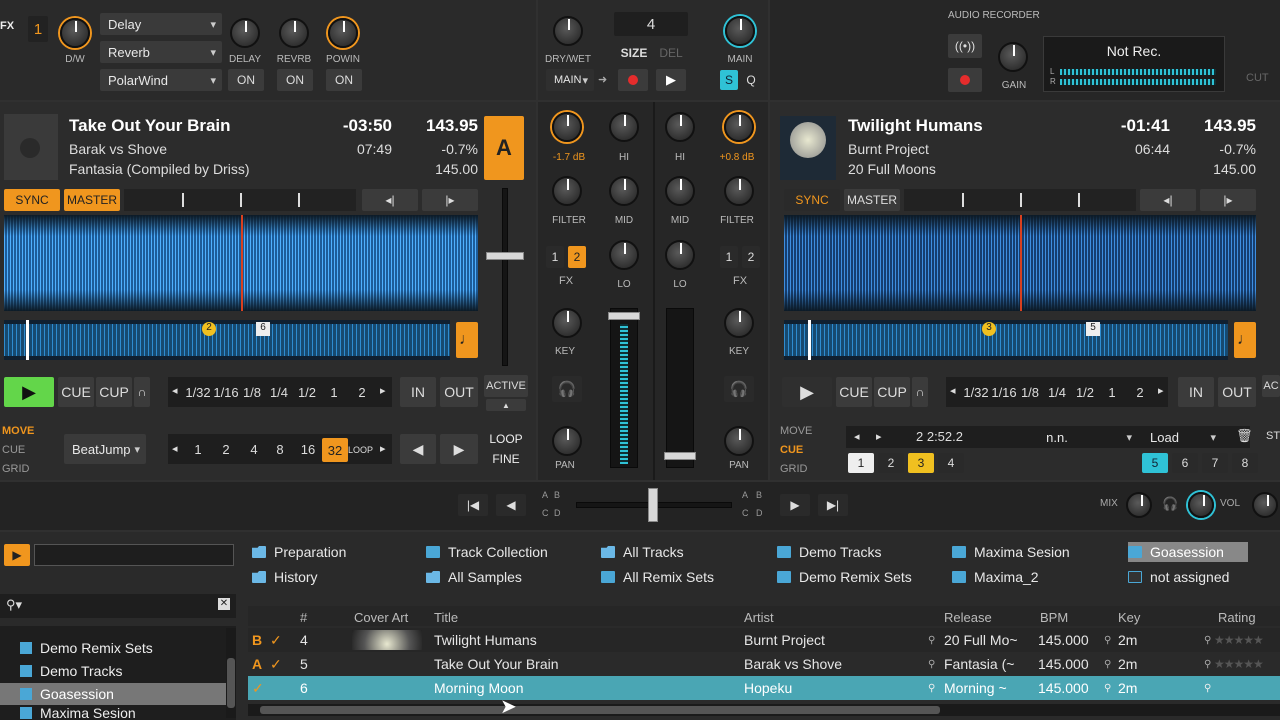  Describe the element at coordinates (624, 191) in the screenshot. I see `mid-a-knob` at that location.